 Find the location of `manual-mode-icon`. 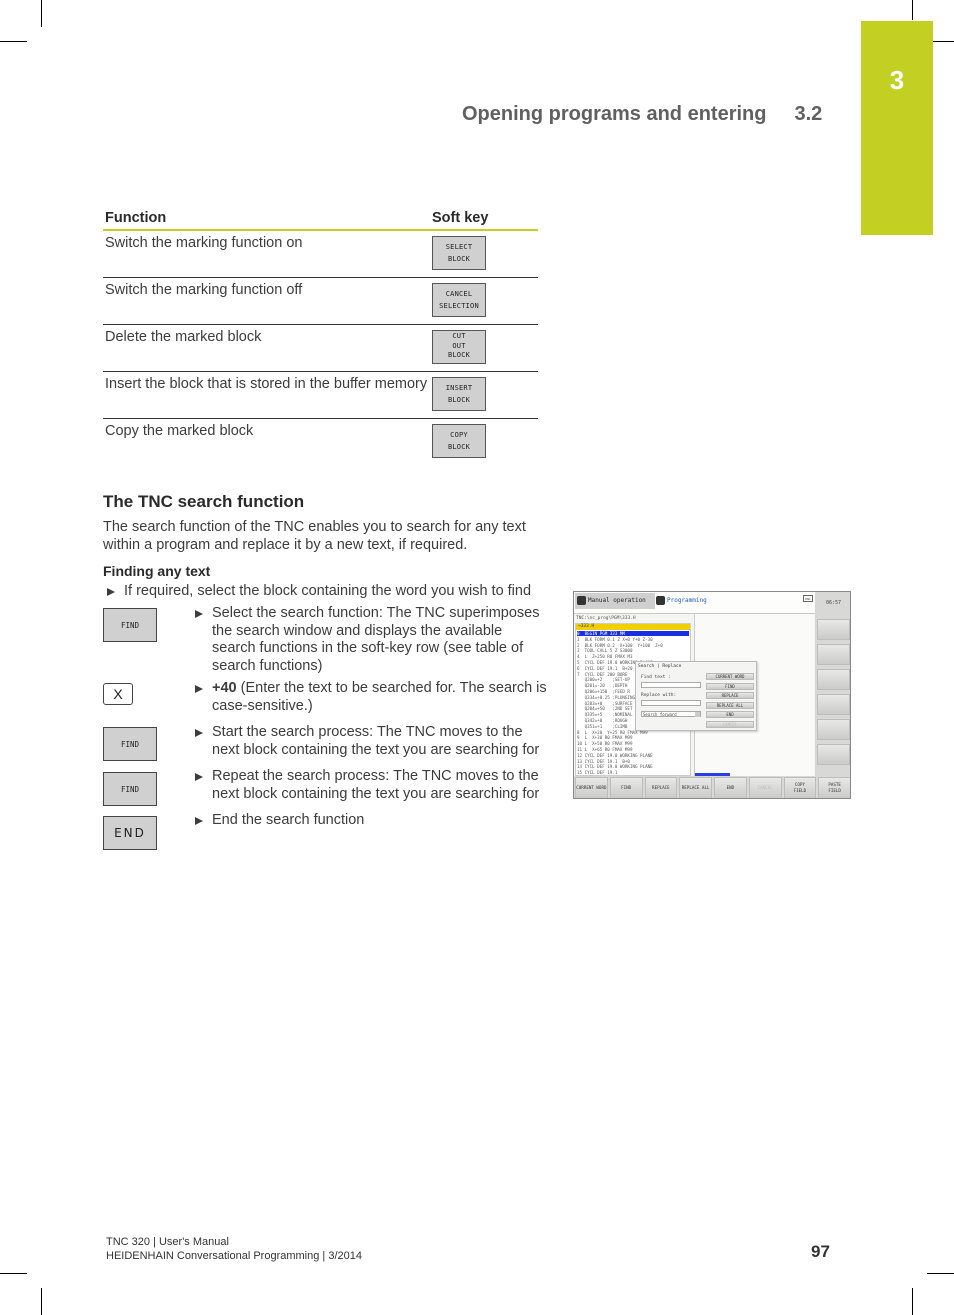

manual-mode-icon is located at coordinates (581, 600).